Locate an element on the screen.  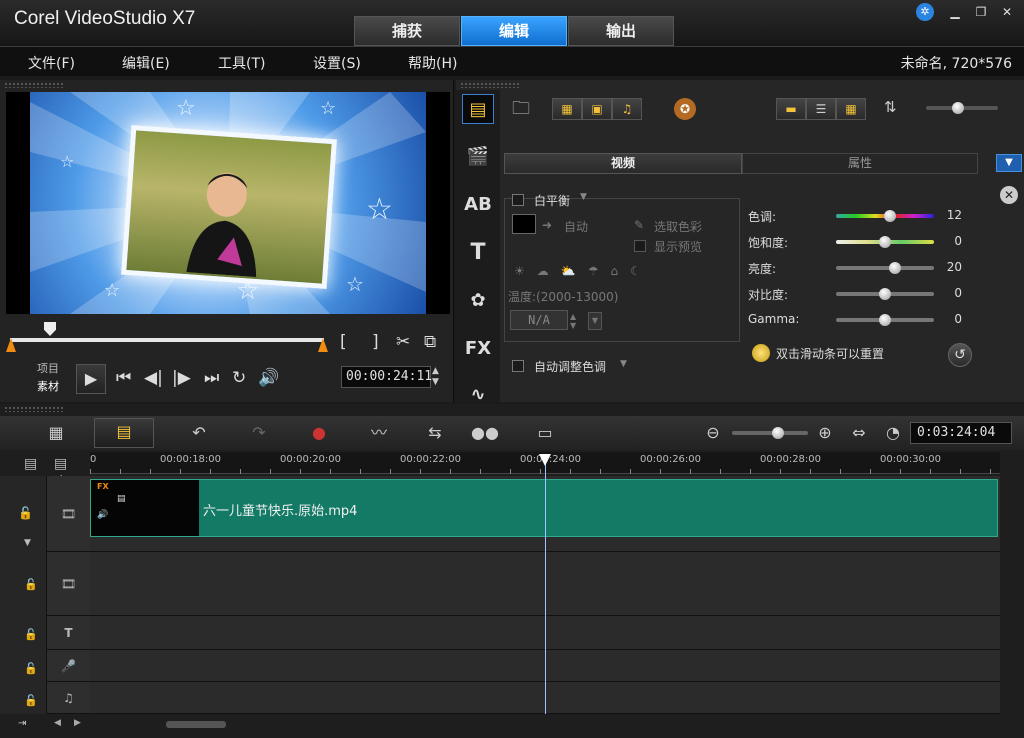
video-clip: FX ▤ 🔊 六一儿童节快乐.原始.mp4 is located at coordinates (544, 508).